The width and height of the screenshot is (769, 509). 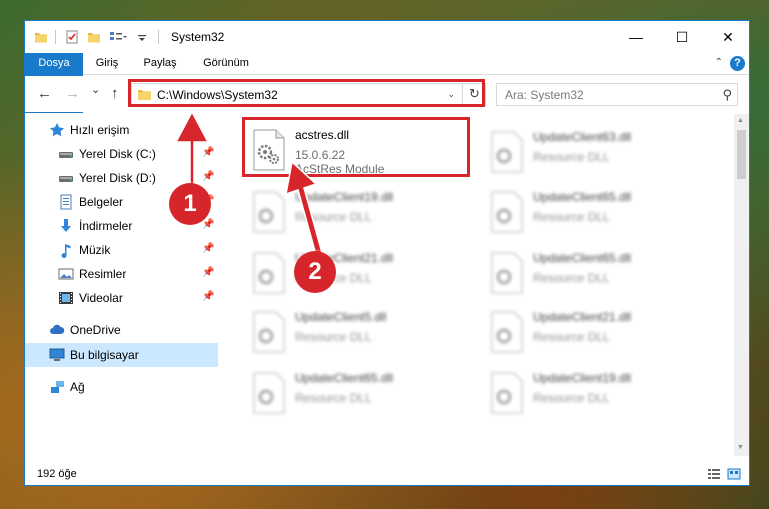 I want to click on sidebar-item-label: Müzik, so click(x=95, y=250).